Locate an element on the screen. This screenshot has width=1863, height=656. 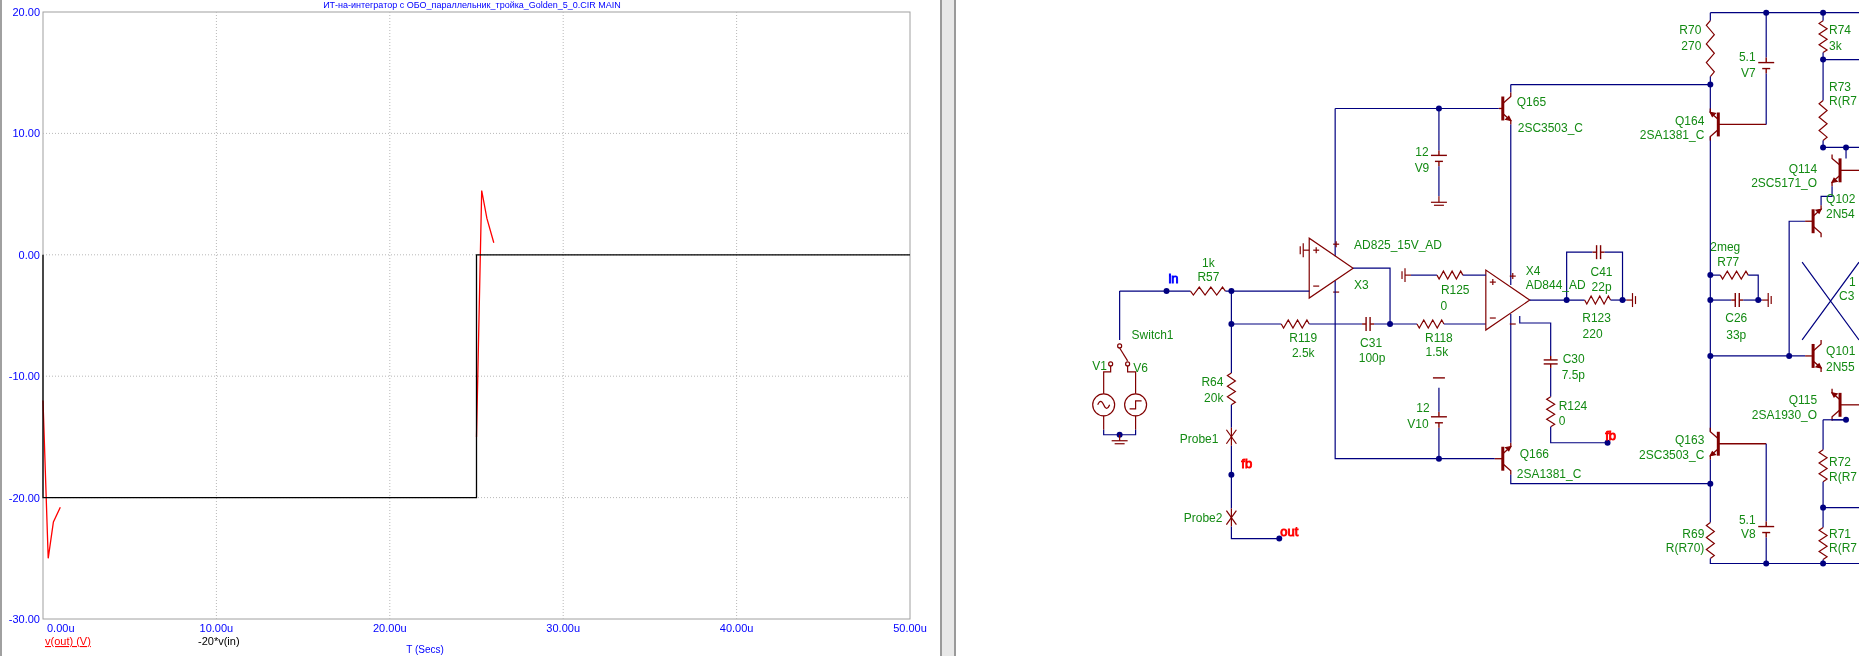
component-label: 100p is located at coordinates (1372, 357).